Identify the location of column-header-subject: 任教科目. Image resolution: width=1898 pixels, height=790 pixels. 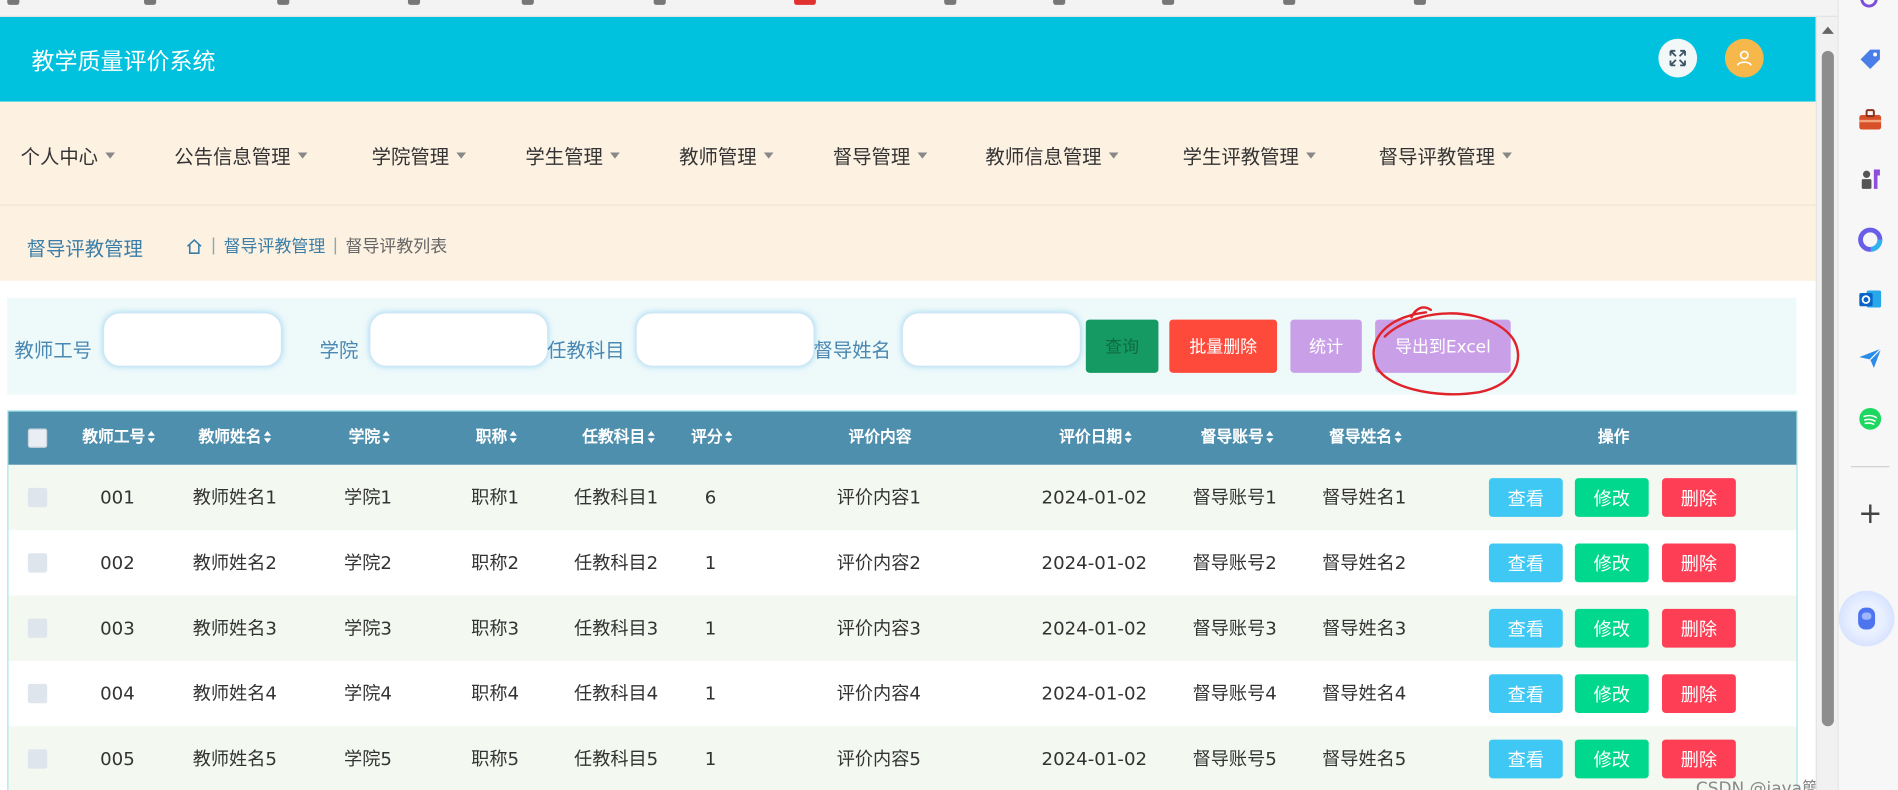
(618, 438).